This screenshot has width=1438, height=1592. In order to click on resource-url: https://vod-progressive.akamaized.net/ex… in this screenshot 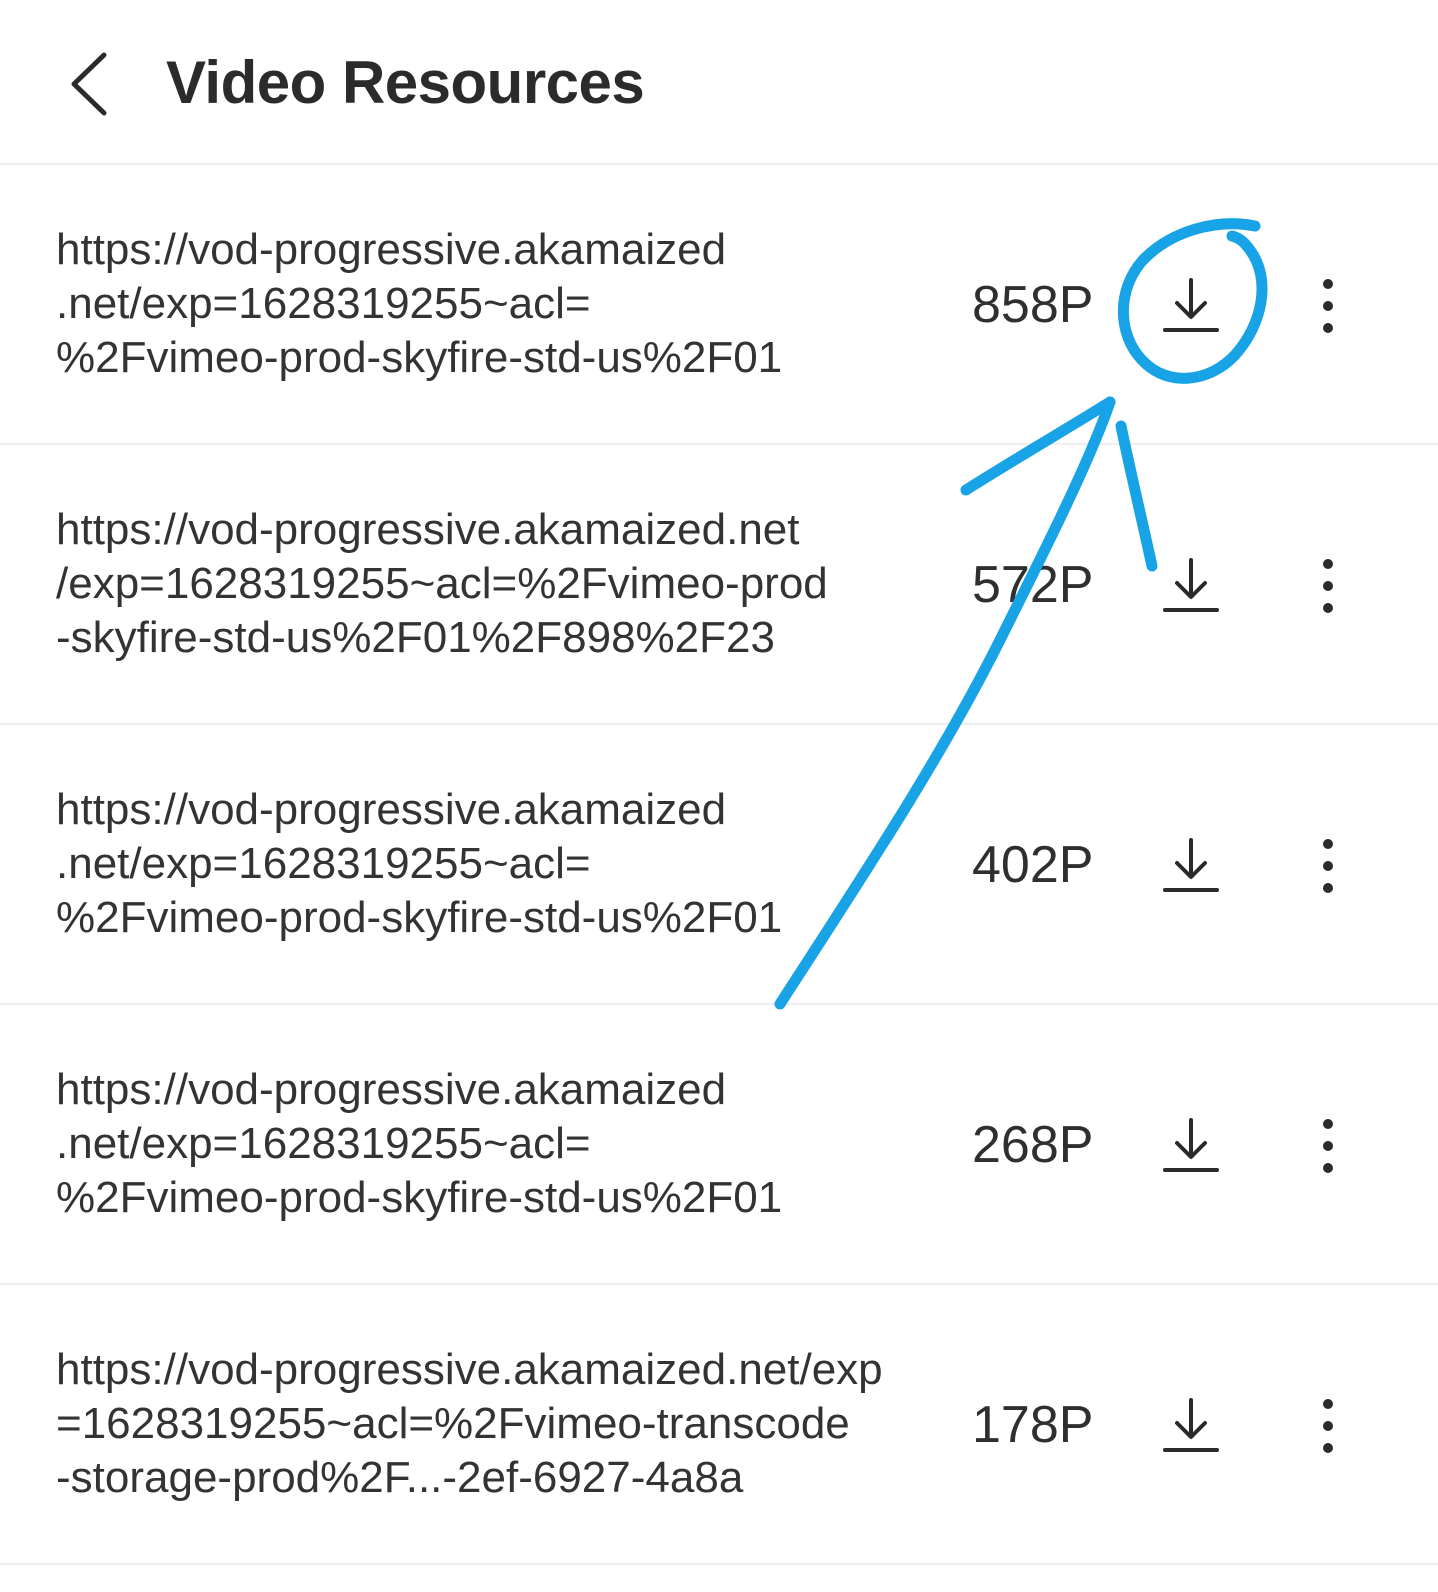, I will do `click(469, 1423)`.